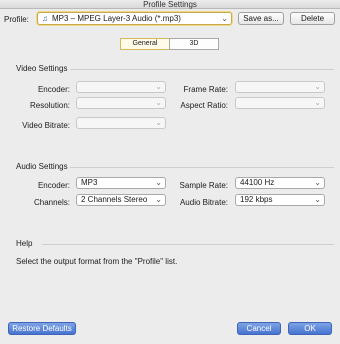 The image size is (340, 344). I want to click on resolution-select: ⌄, so click(121, 103).